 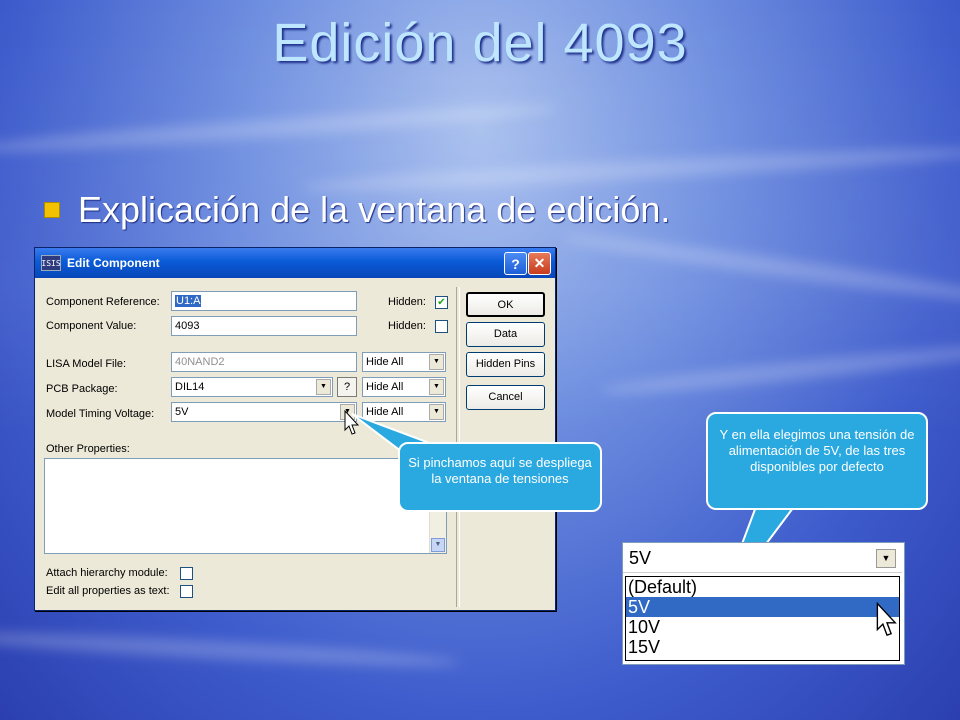 I want to click on dialog-title: Edit Component, so click(x=113, y=263).